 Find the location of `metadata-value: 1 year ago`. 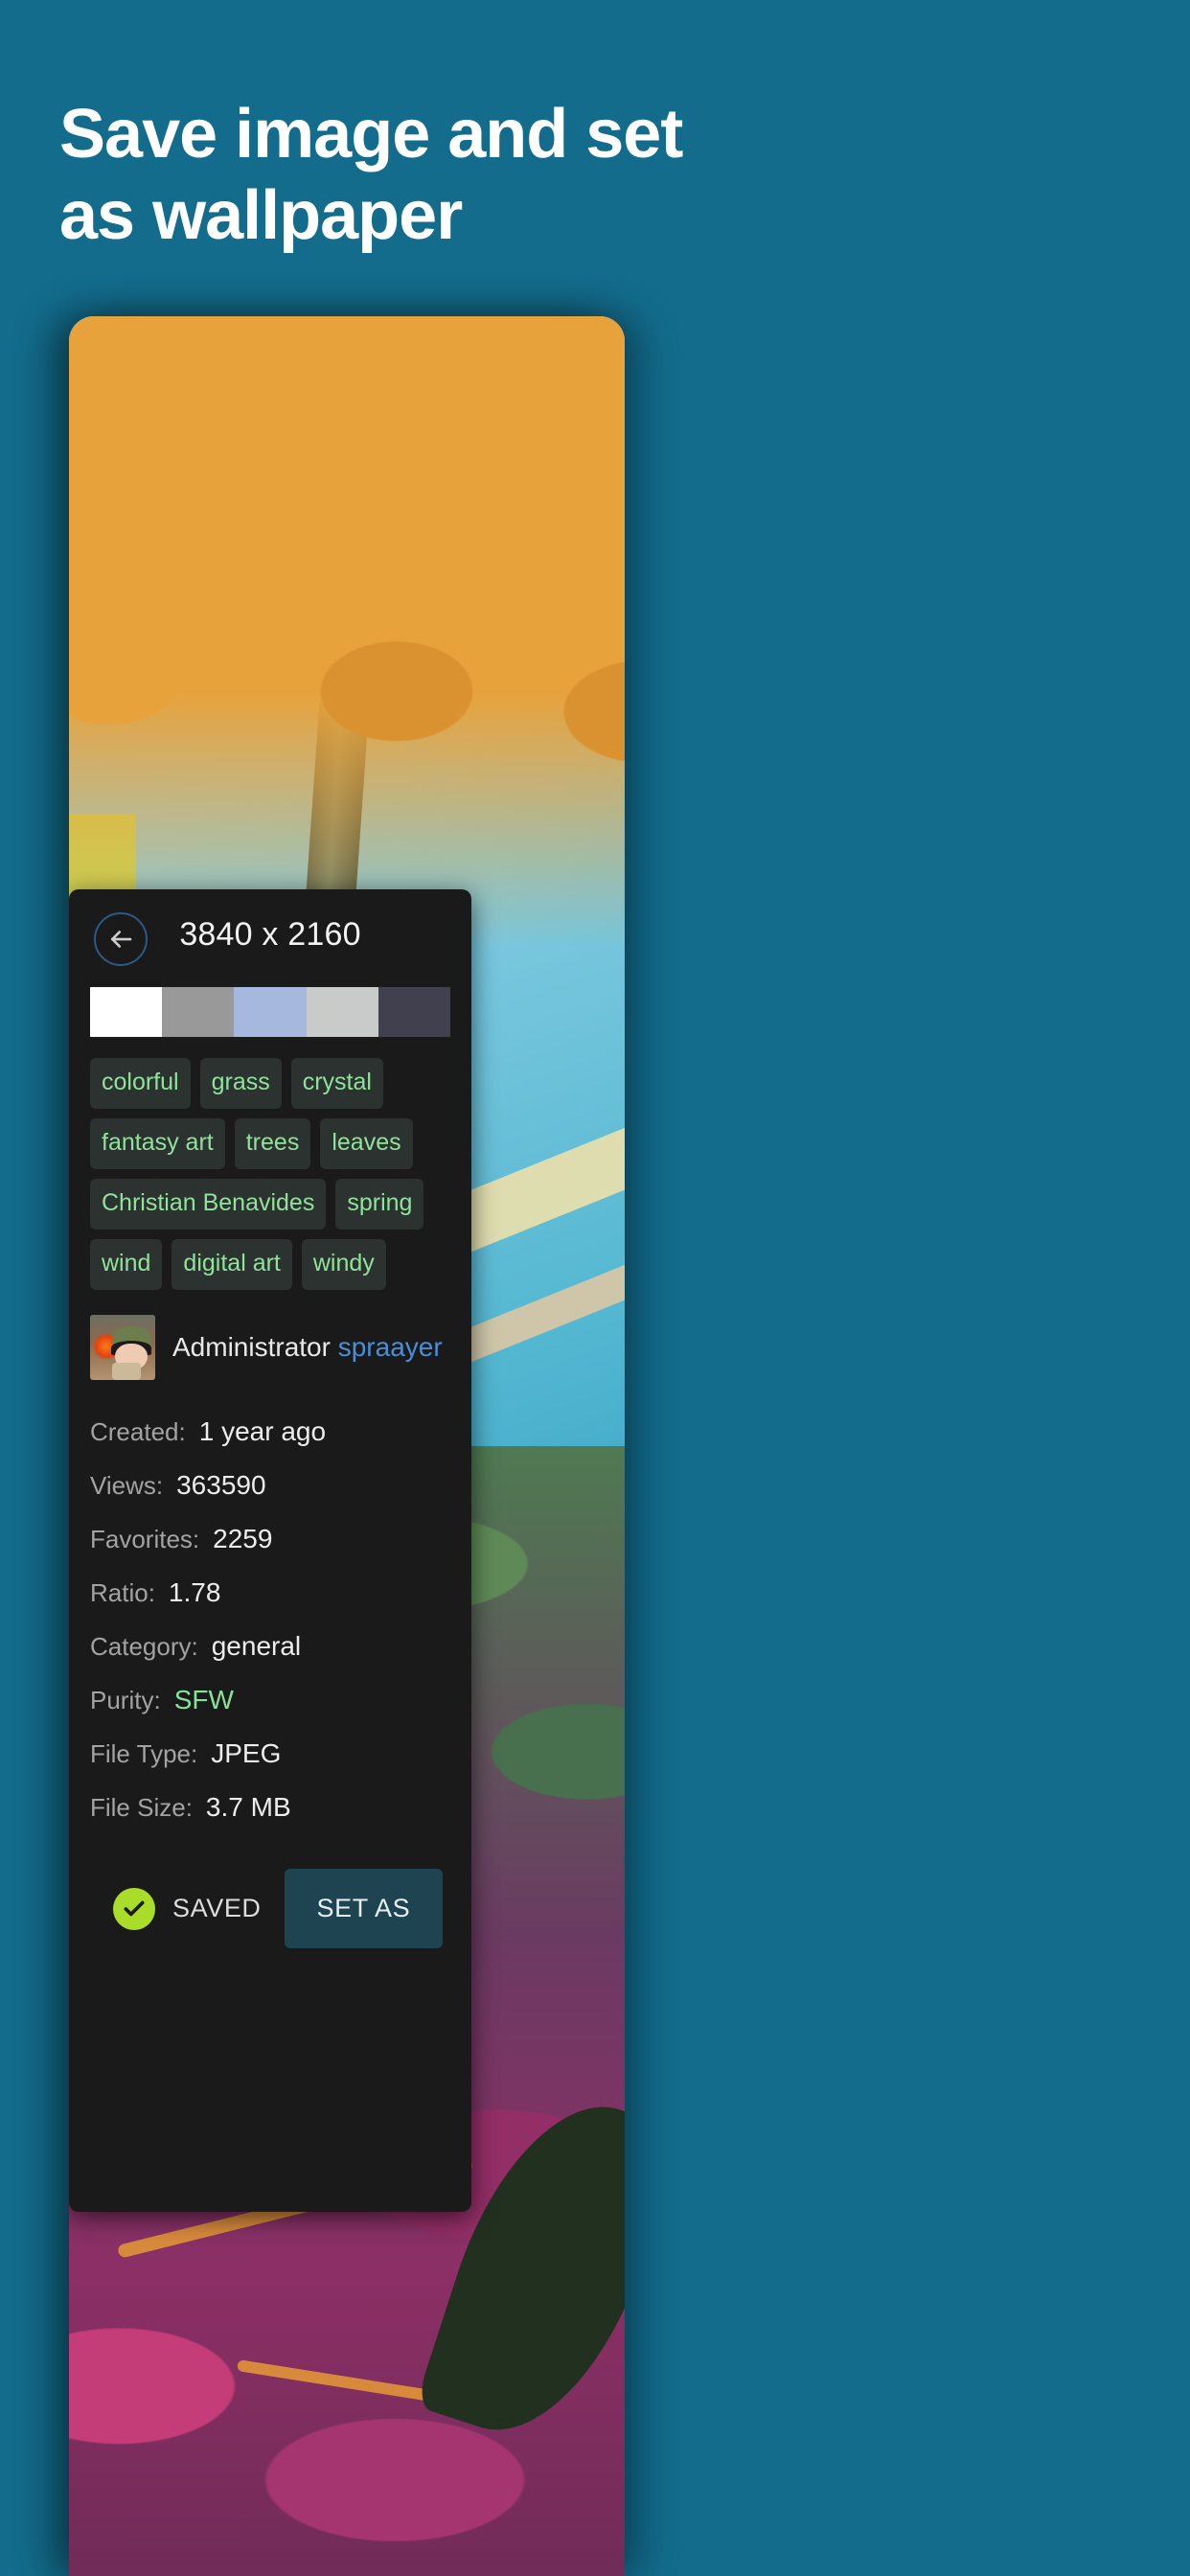

metadata-value: 1 year ago is located at coordinates (263, 1431).